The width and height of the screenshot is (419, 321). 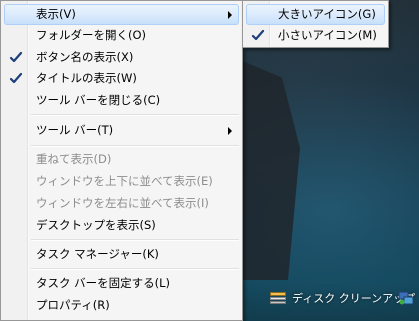 I want to click on menu-item-cascade: 重ねて表示(D), so click(x=121, y=159).